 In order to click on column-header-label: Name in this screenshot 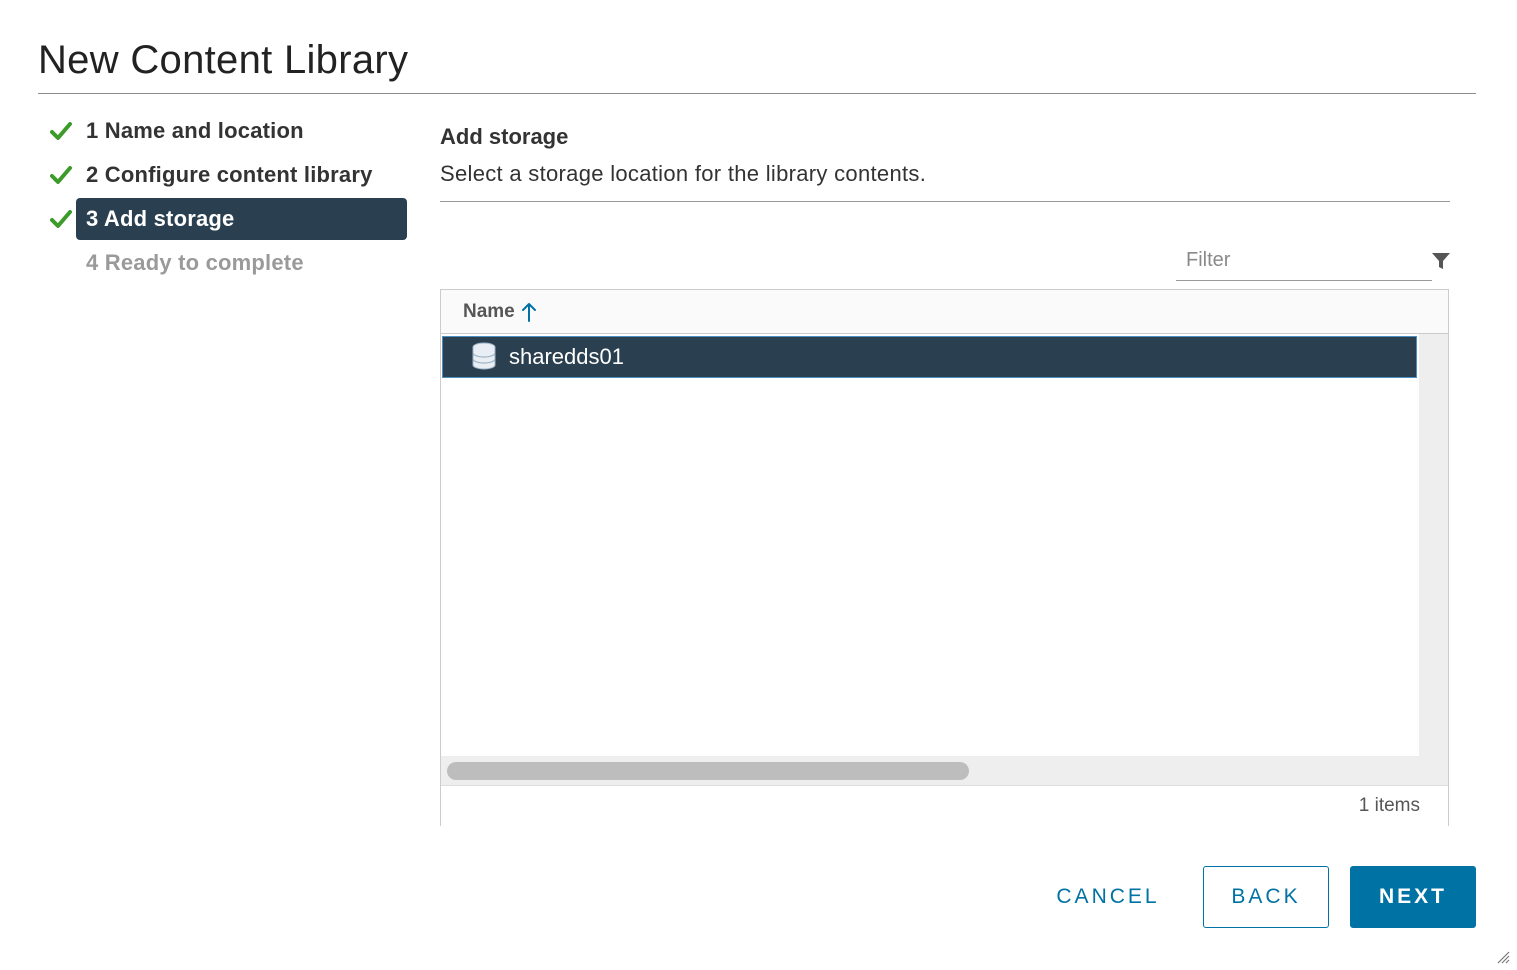, I will do `click(489, 311)`.